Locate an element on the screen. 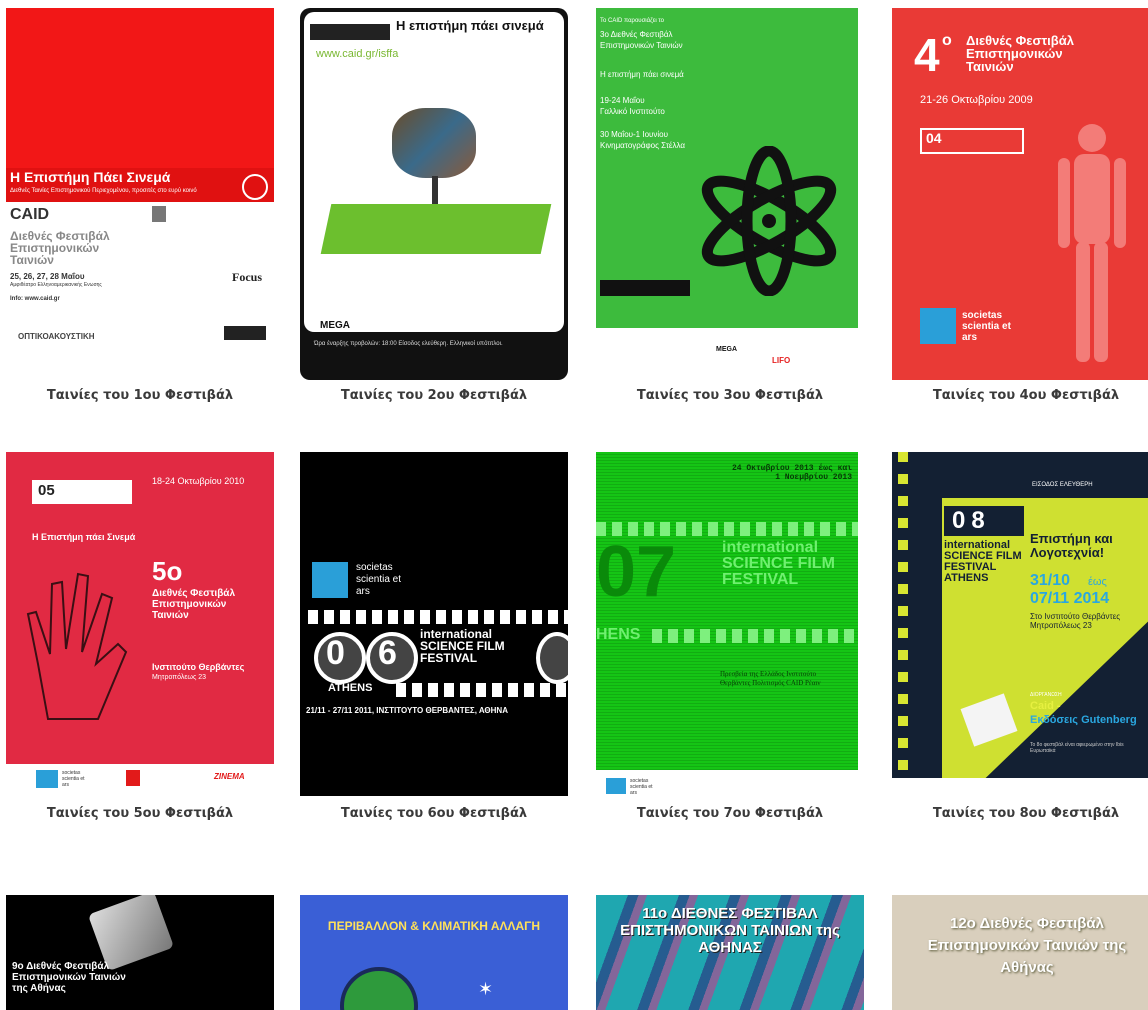 Image resolution: width=1148 pixels, height=1010 pixels. poster-8-title: Επιστήμη και Λογοτεχνία! is located at coordinates (1071, 545).